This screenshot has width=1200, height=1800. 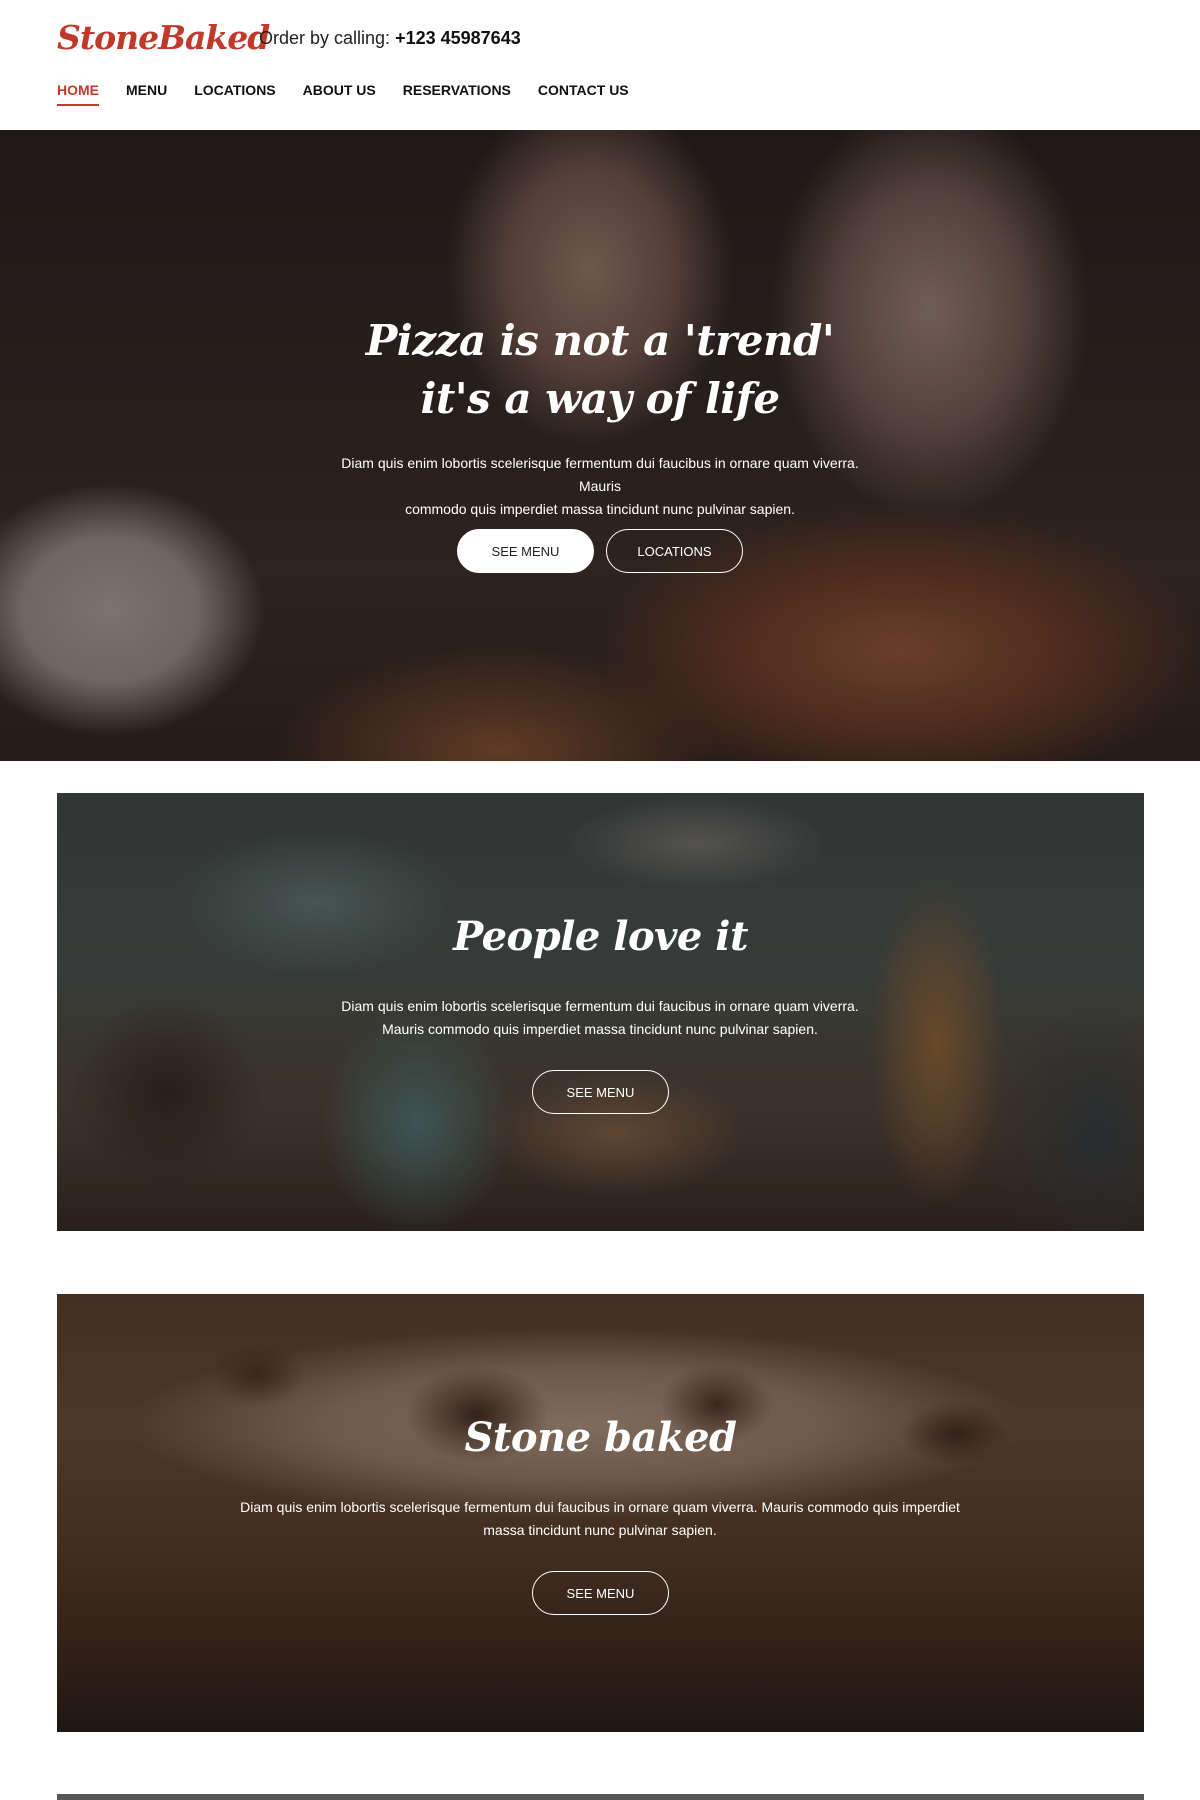 I want to click on phone-number: +123 45987643, so click(x=458, y=38).